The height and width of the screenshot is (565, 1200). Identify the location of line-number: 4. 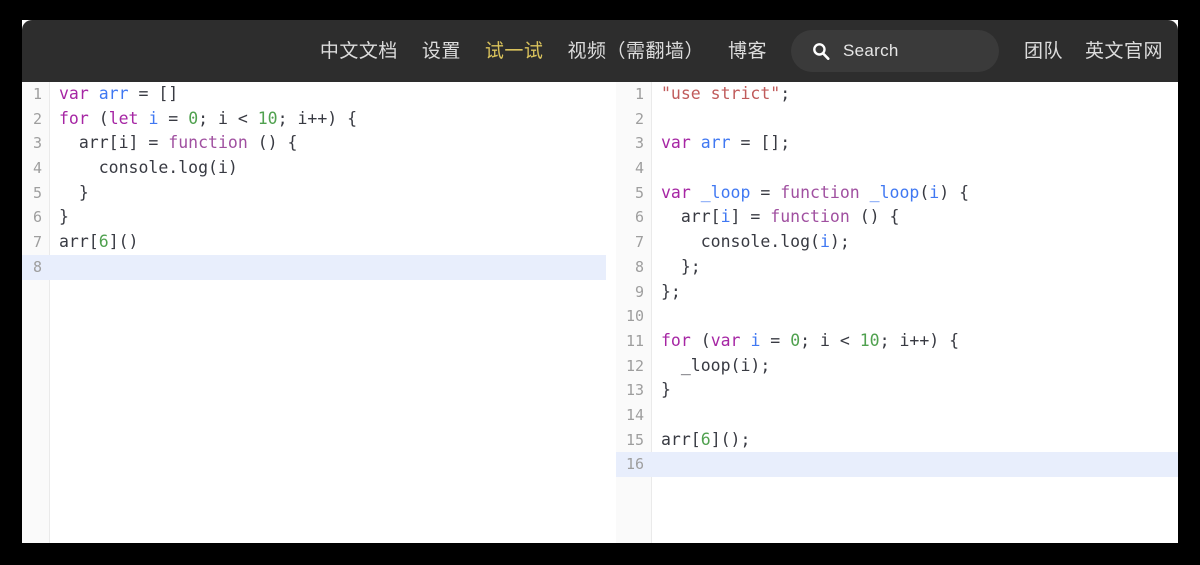
(37, 168).